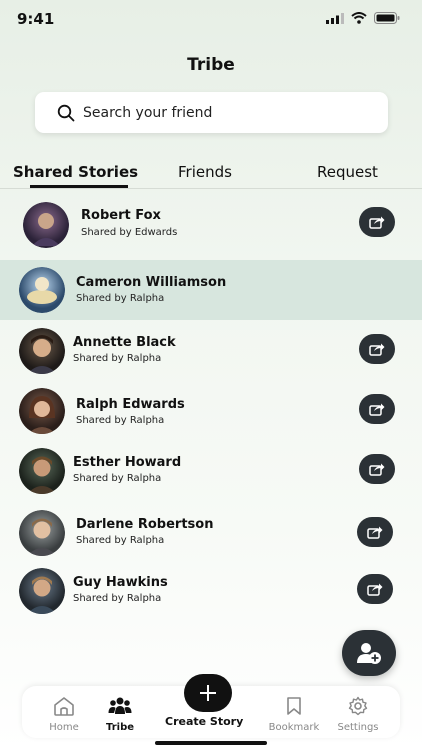 The width and height of the screenshot is (422, 750). I want to click on story-name: Ralph Edwards, so click(130, 404).